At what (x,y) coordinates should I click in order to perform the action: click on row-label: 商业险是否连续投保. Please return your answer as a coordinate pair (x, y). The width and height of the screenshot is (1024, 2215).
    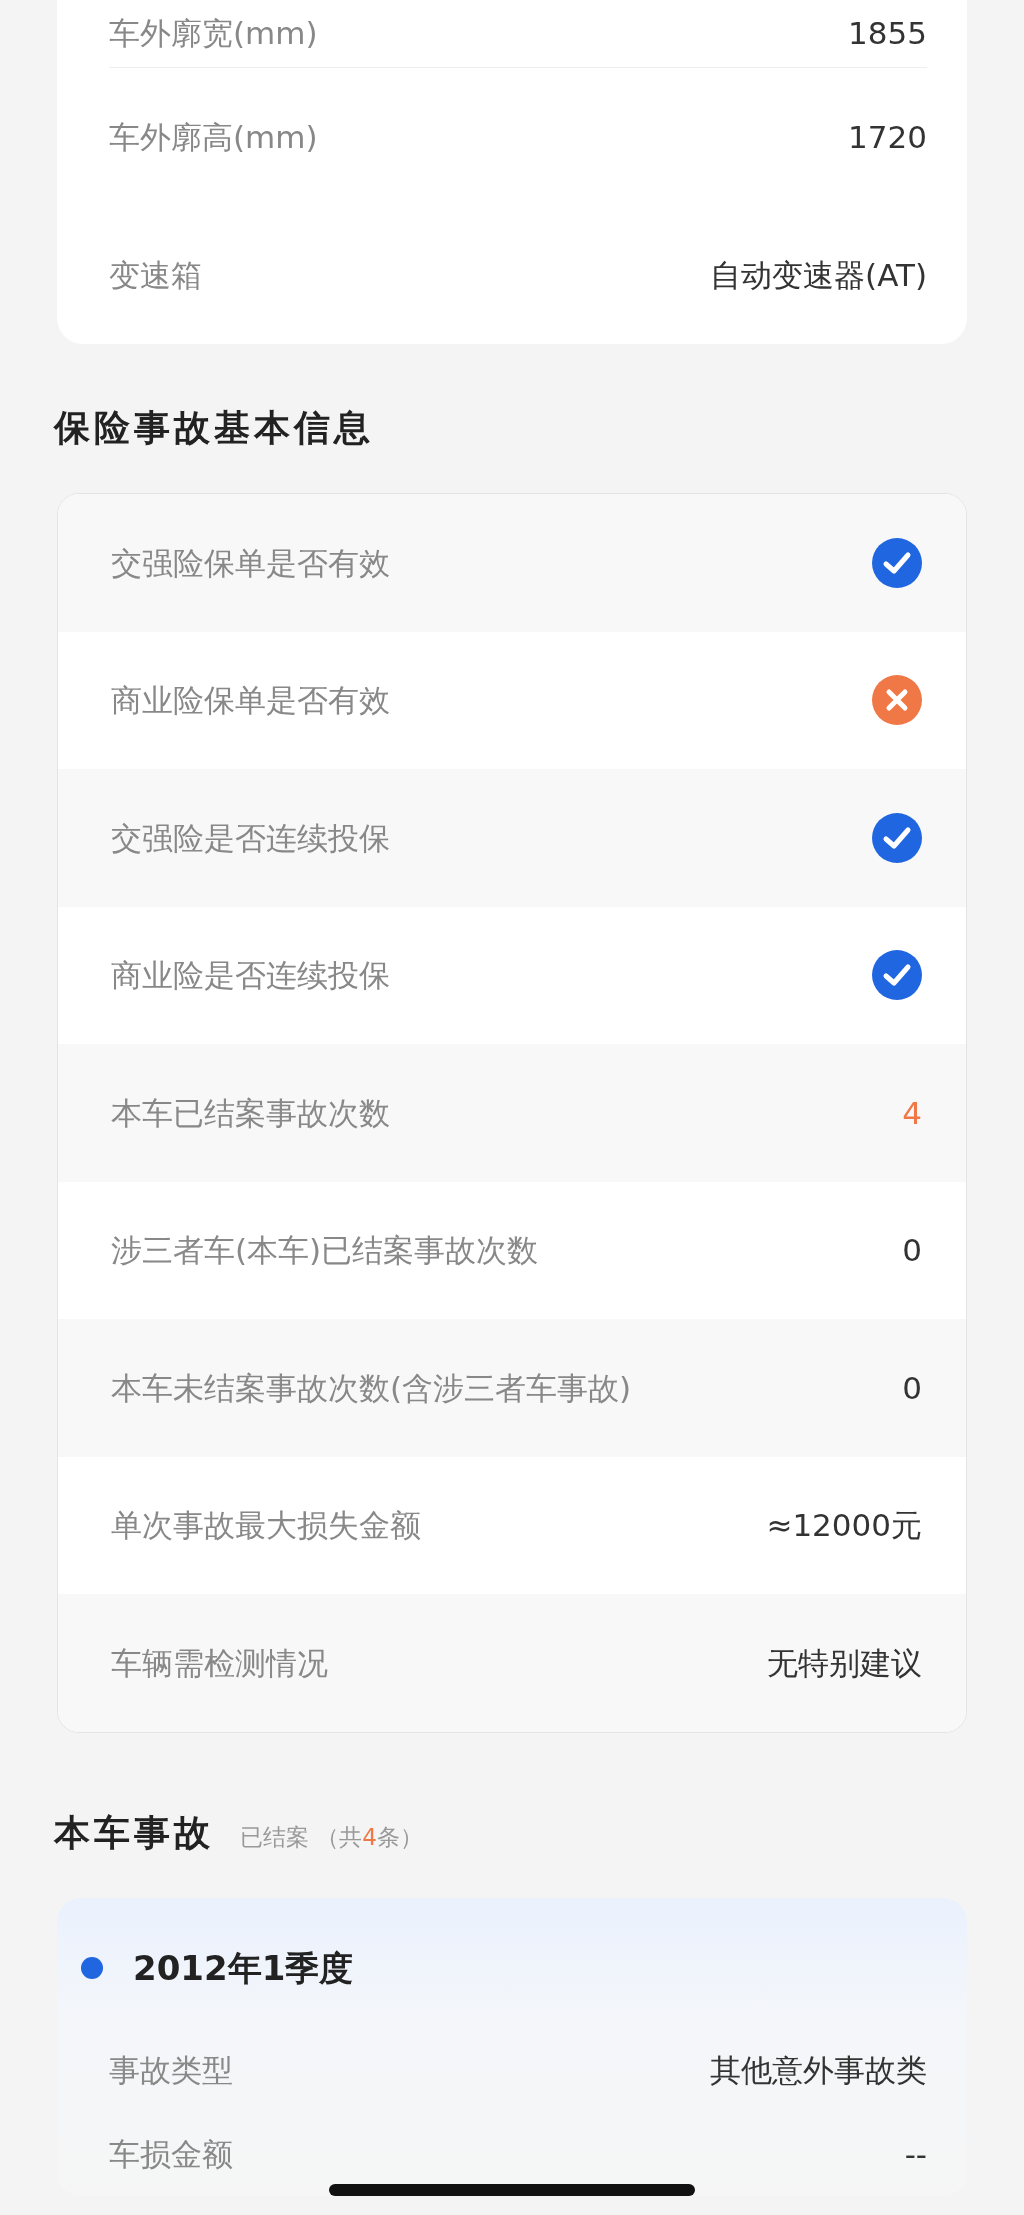
    Looking at the image, I should click on (250, 976).